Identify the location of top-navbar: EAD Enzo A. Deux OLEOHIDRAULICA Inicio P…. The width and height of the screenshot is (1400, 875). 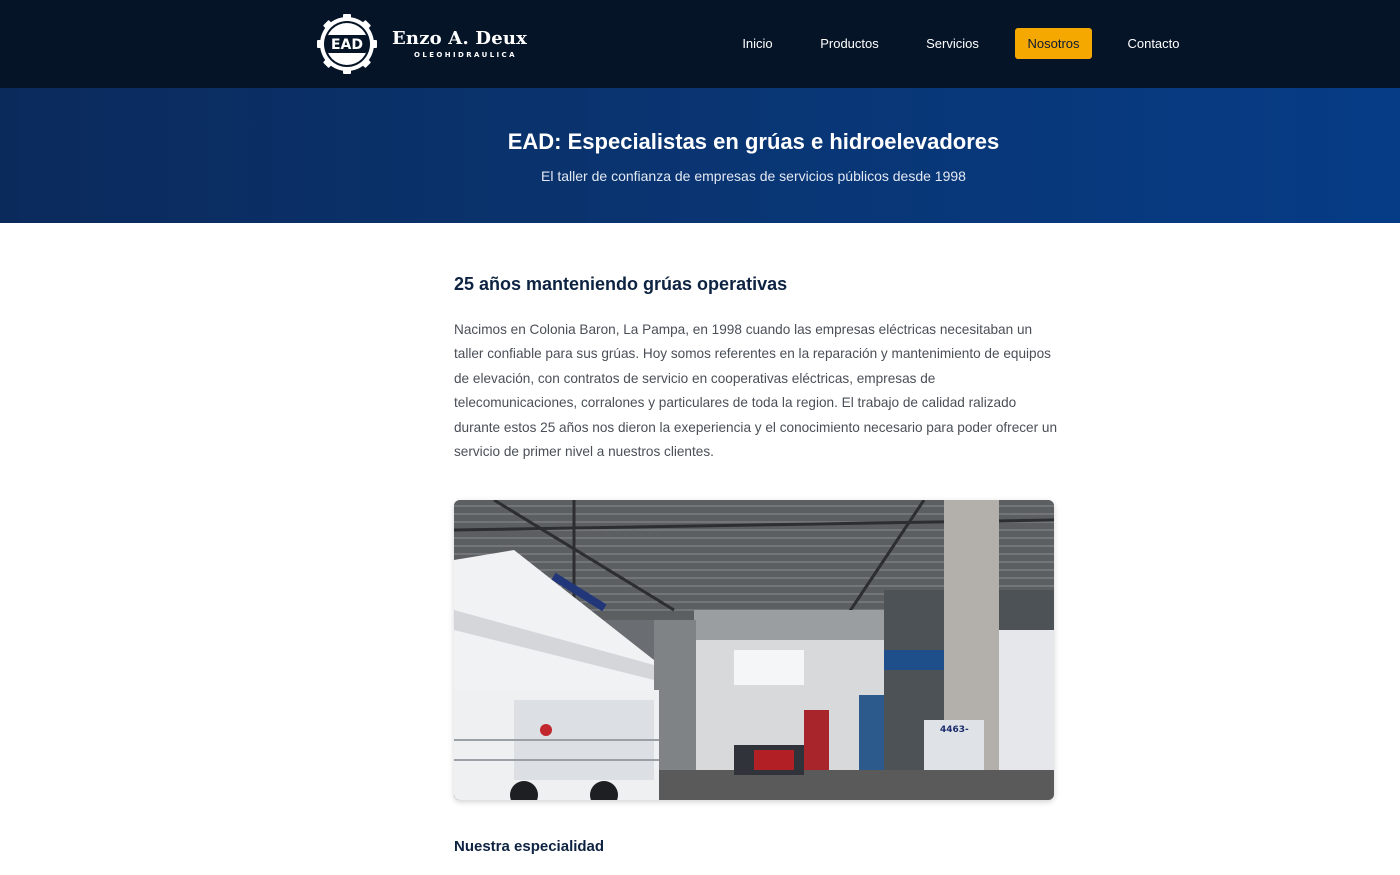
(700, 44).